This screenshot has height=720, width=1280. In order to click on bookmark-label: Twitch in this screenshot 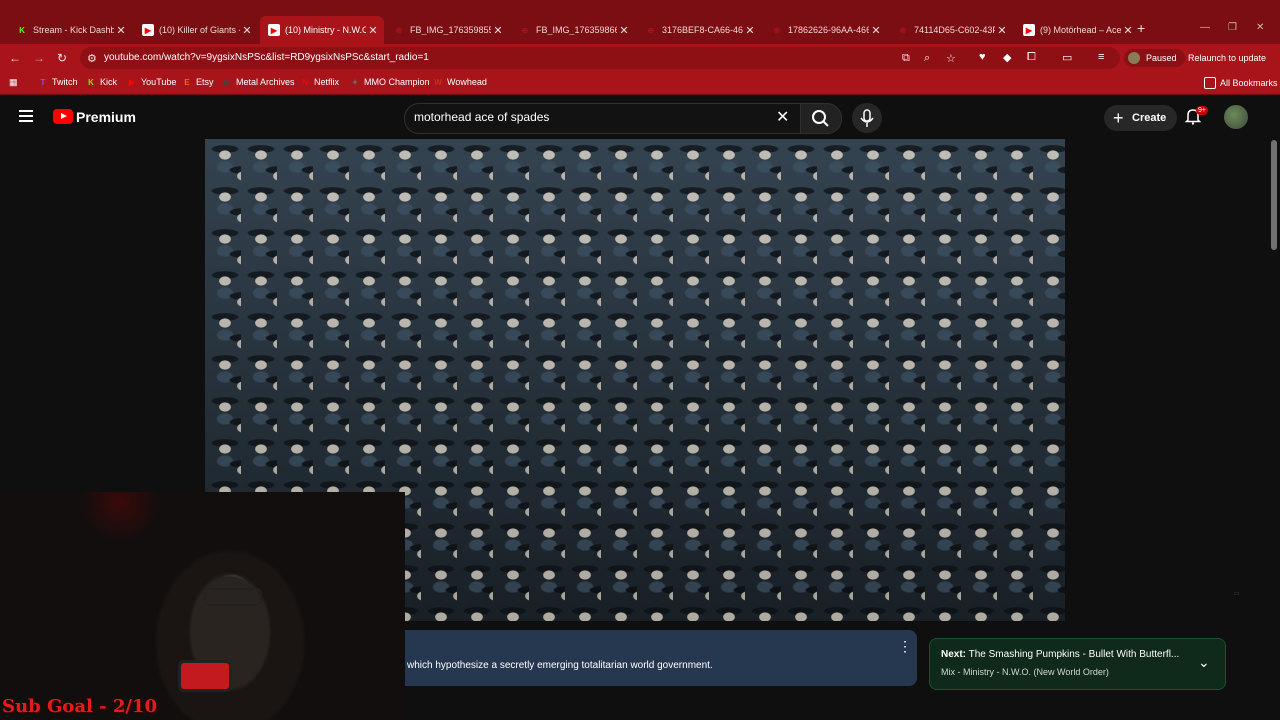, I will do `click(65, 82)`.